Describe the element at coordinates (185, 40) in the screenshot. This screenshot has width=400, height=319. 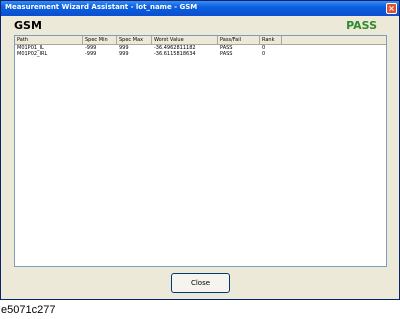
I see `column-header-worst-value: Worst Value` at that location.